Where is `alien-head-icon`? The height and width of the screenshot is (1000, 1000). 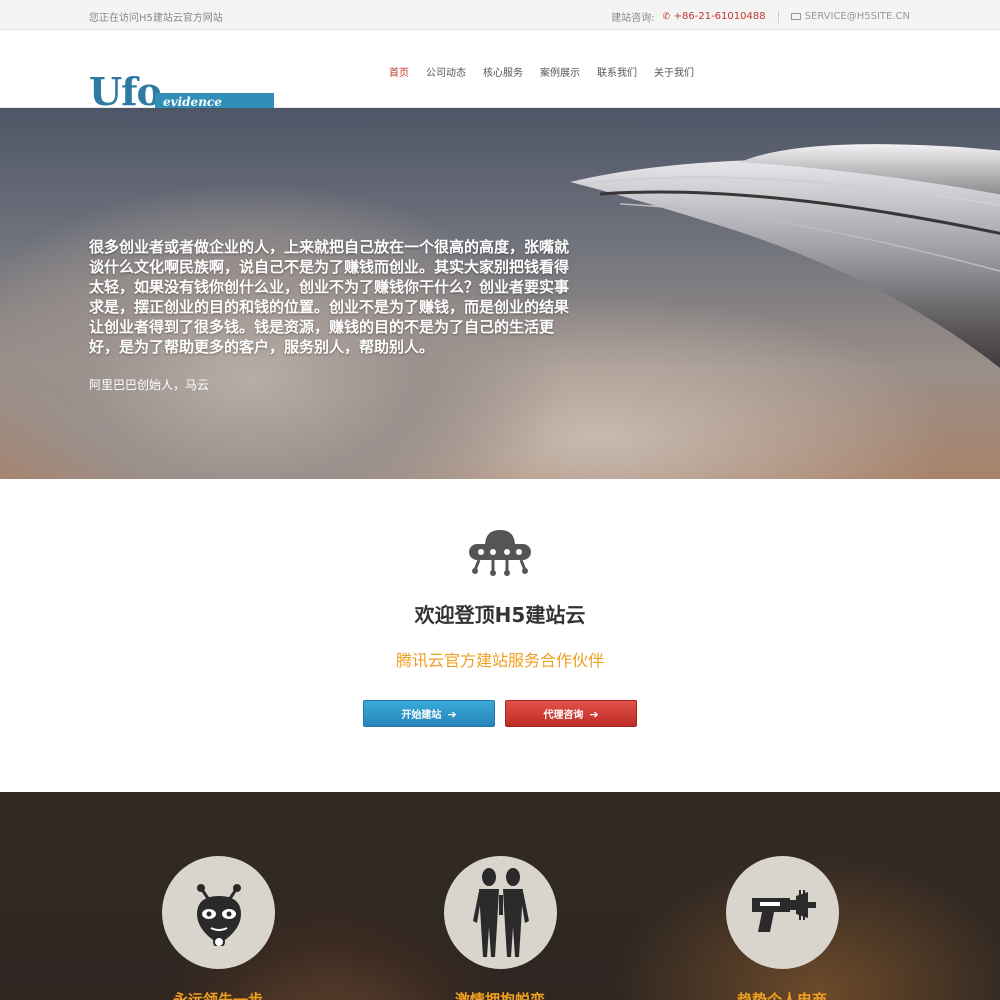
alien-head-icon is located at coordinates (218, 914).